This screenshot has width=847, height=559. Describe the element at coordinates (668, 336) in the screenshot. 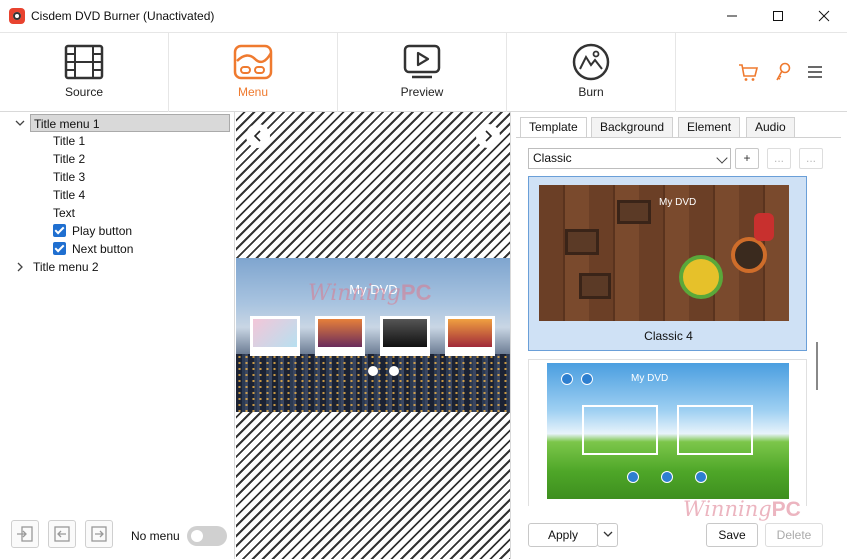

I see `template-name: Classic 4` at that location.